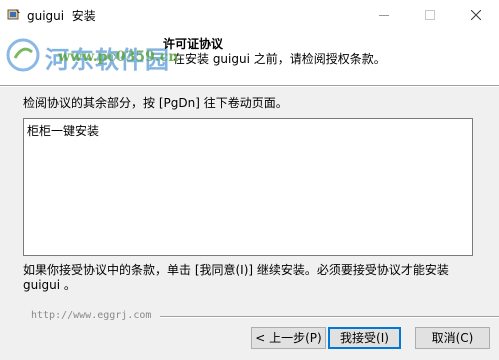 The height and width of the screenshot is (360, 499). I want to click on maximize-icon, so click(430, 15).